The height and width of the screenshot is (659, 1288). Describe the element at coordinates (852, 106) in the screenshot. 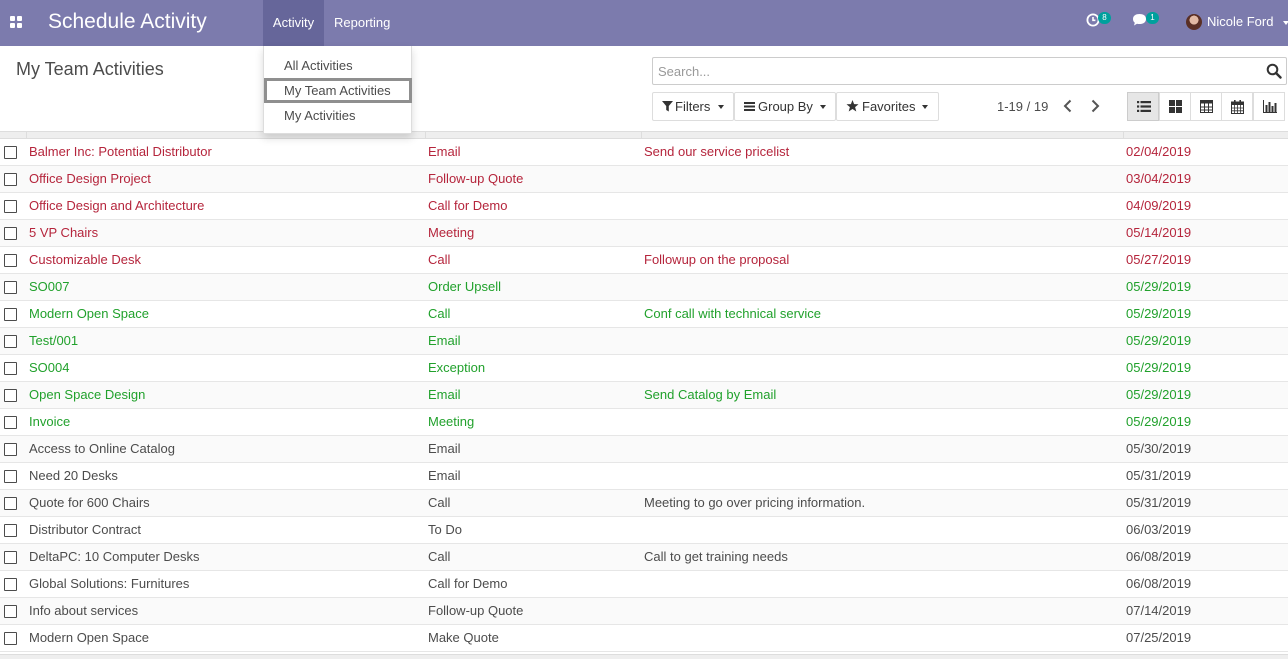

I see `star-icon` at that location.